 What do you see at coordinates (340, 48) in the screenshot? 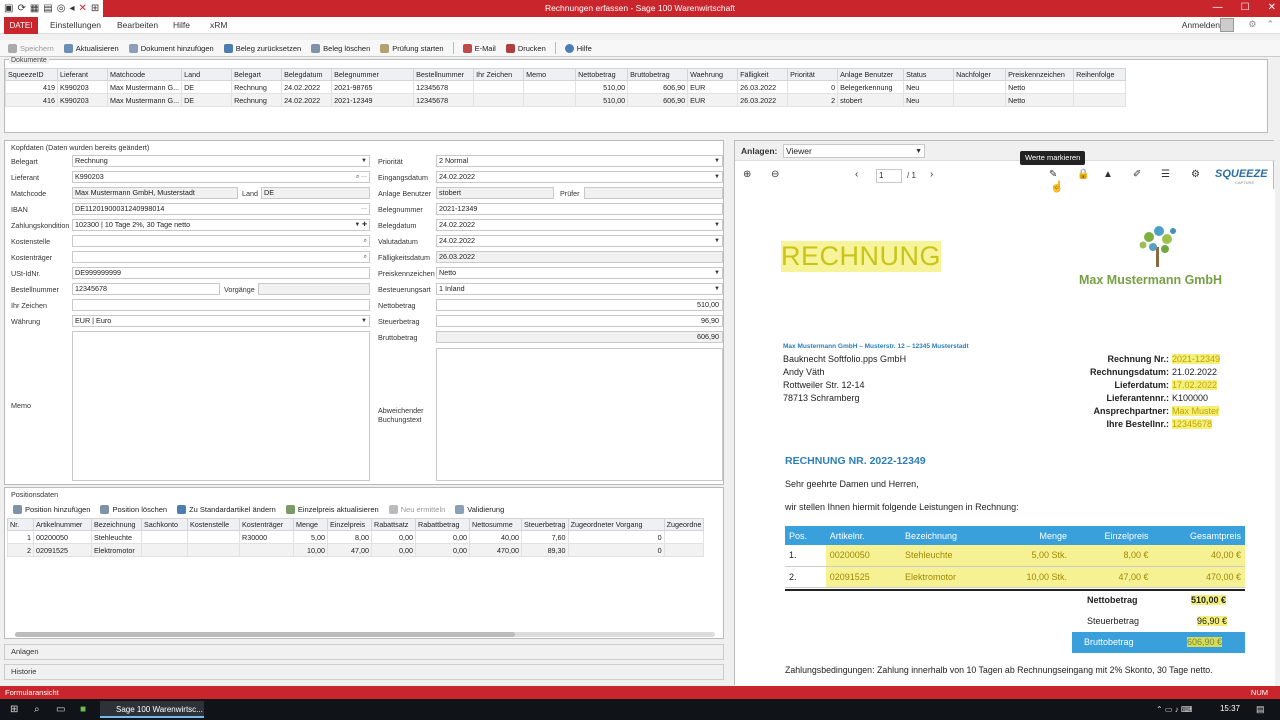
I see `delete-document-button: Beleg löschen` at bounding box center [340, 48].